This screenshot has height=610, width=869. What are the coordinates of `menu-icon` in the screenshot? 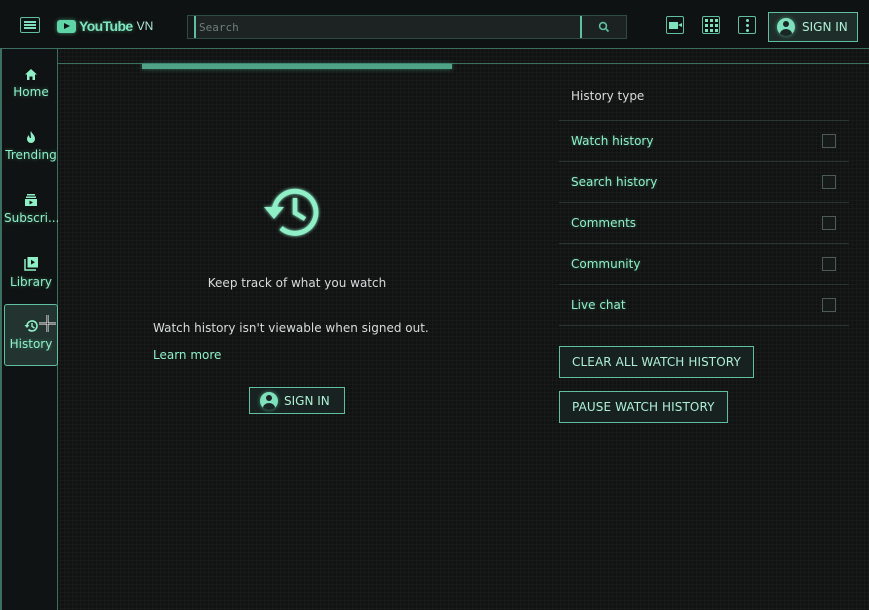 It's located at (30, 25).